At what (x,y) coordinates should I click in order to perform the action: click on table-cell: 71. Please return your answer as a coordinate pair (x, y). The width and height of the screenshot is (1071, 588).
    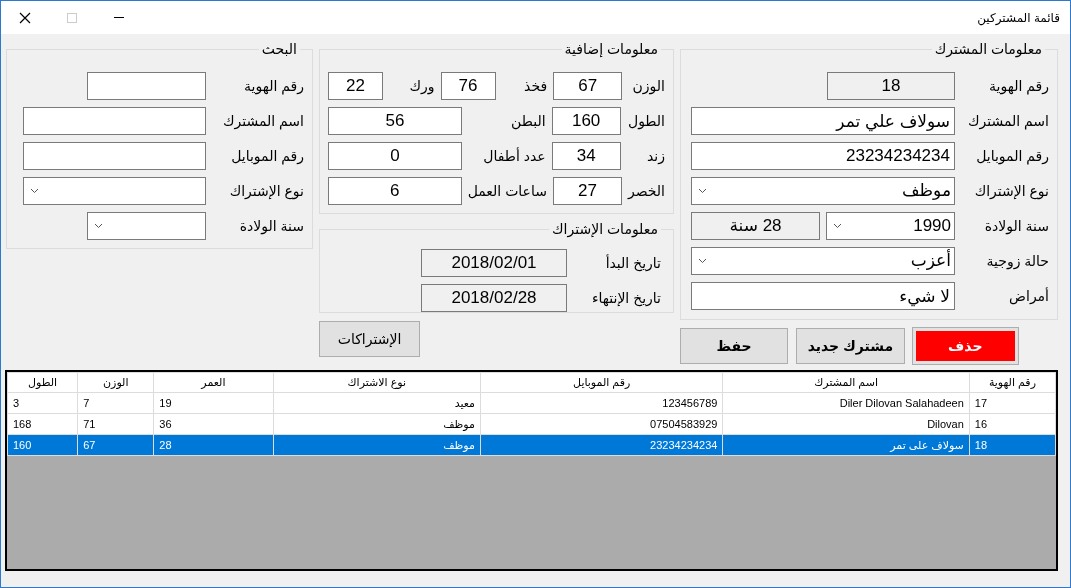
    Looking at the image, I should click on (115, 424).